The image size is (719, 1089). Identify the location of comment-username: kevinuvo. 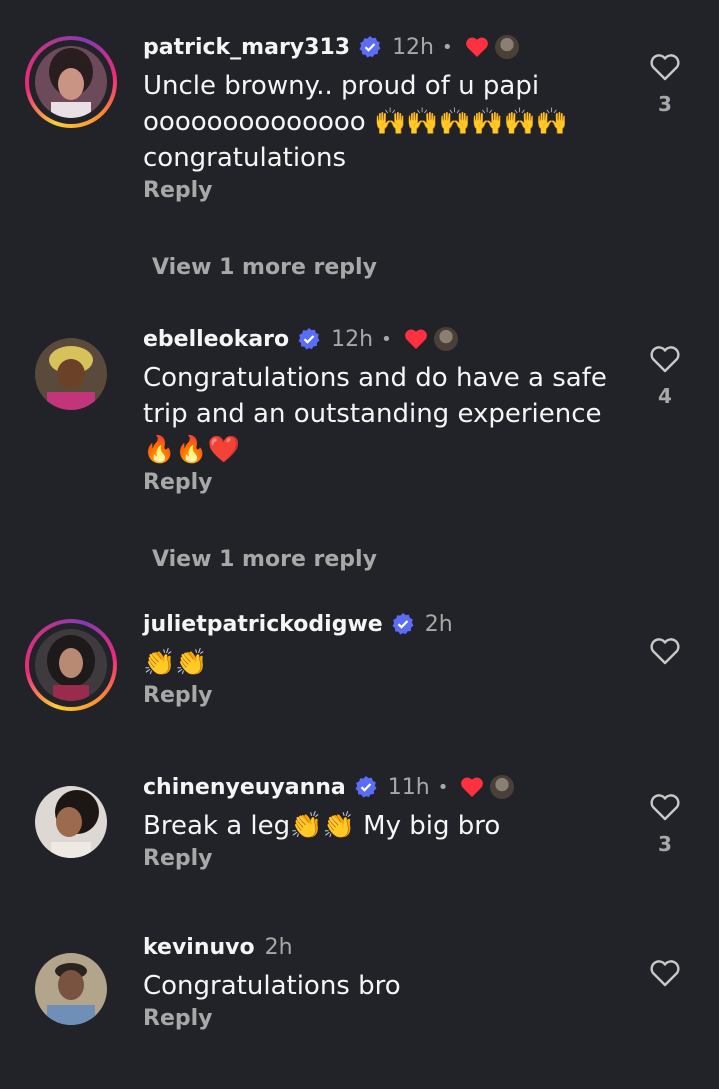
(199, 947).